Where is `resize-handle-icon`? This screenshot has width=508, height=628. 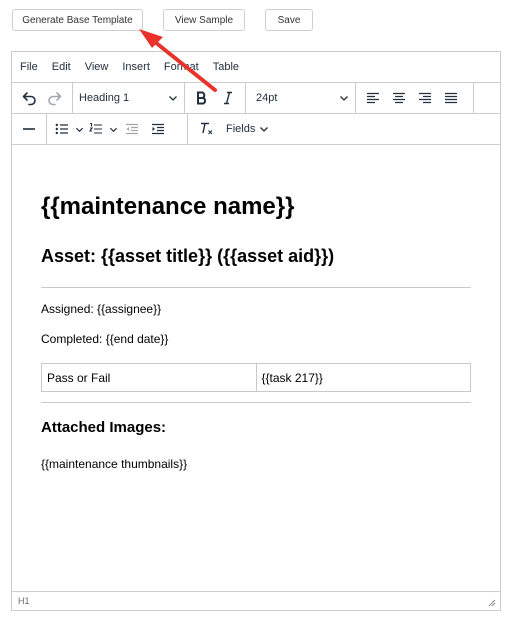
resize-handle-icon is located at coordinates (492, 603).